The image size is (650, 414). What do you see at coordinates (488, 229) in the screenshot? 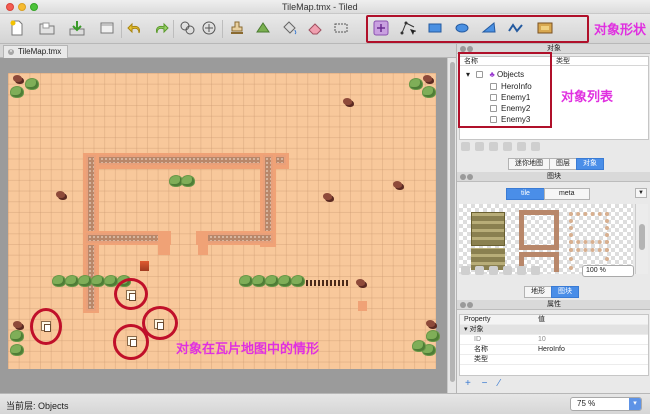
I see `tile-brick` at bounding box center [488, 229].